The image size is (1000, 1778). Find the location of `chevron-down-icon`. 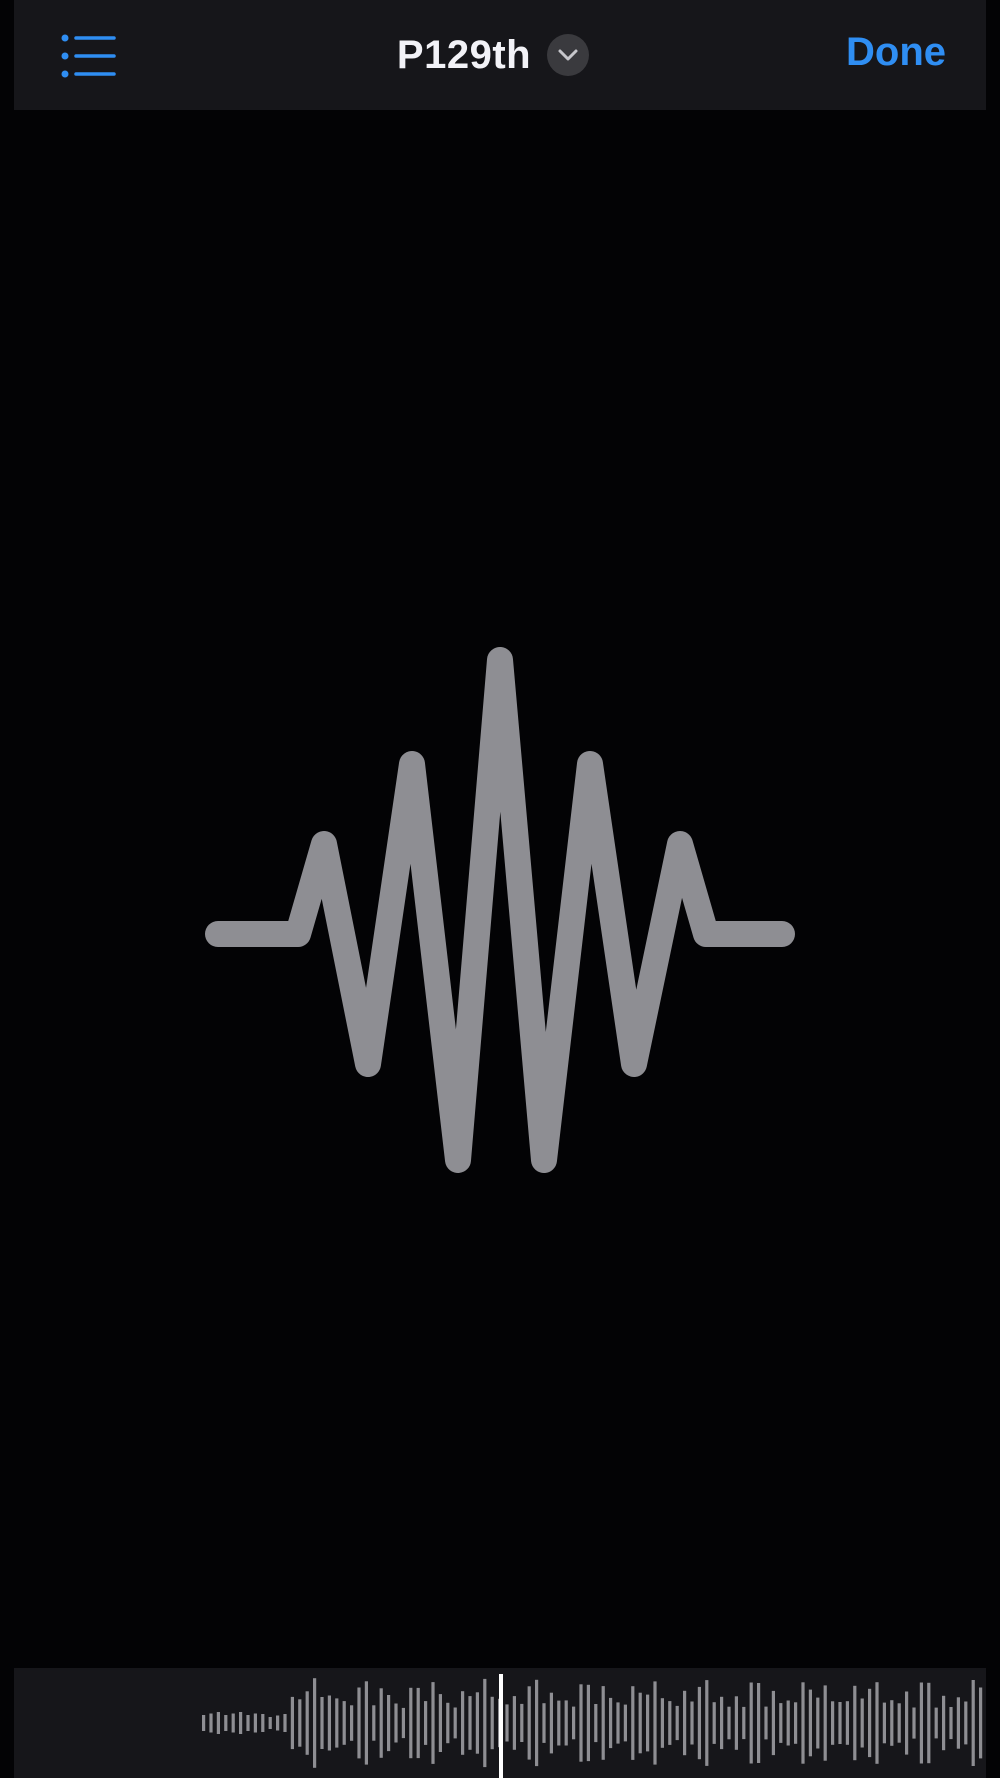

chevron-down-icon is located at coordinates (568, 55).